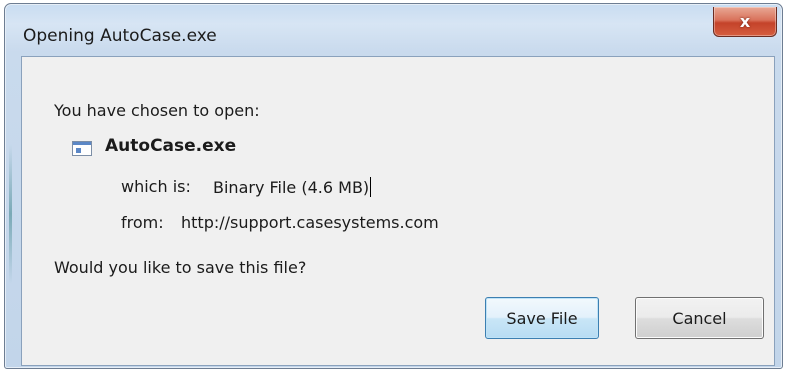 The height and width of the screenshot is (375, 791). I want to click on save-file-button: Save File, so click(542, 318).